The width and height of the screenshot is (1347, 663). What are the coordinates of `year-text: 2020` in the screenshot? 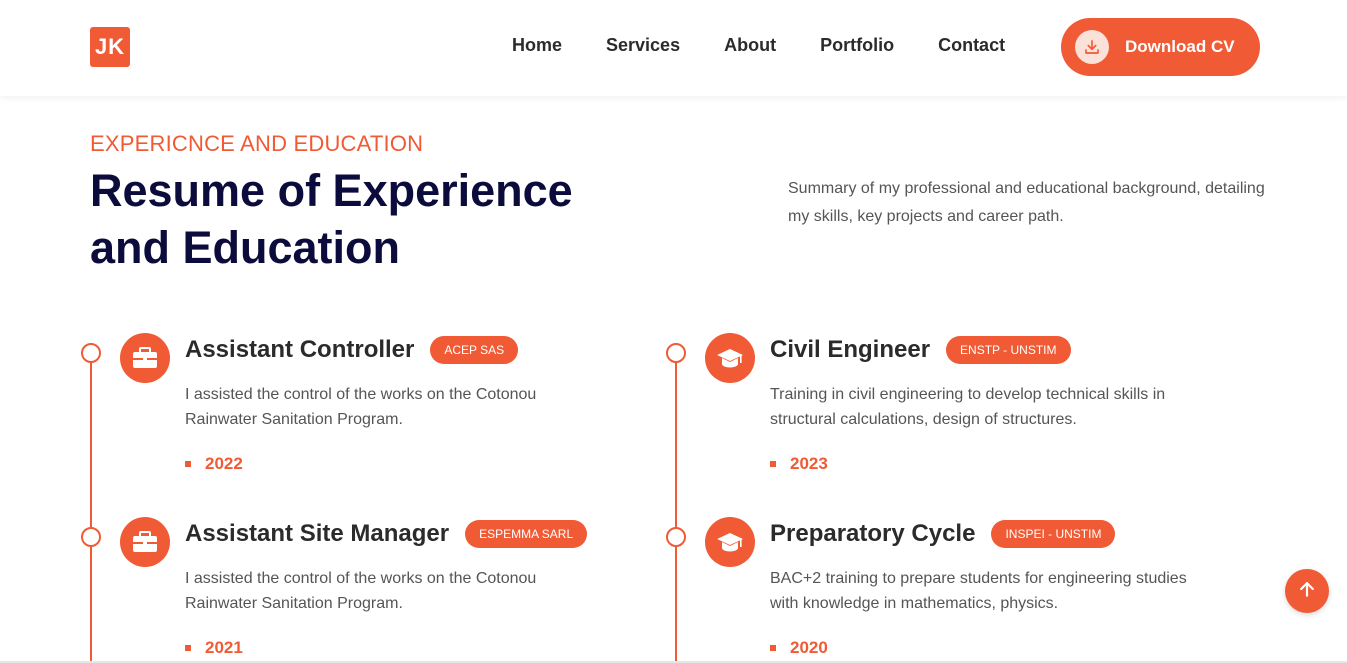 It's located at (809, 647).